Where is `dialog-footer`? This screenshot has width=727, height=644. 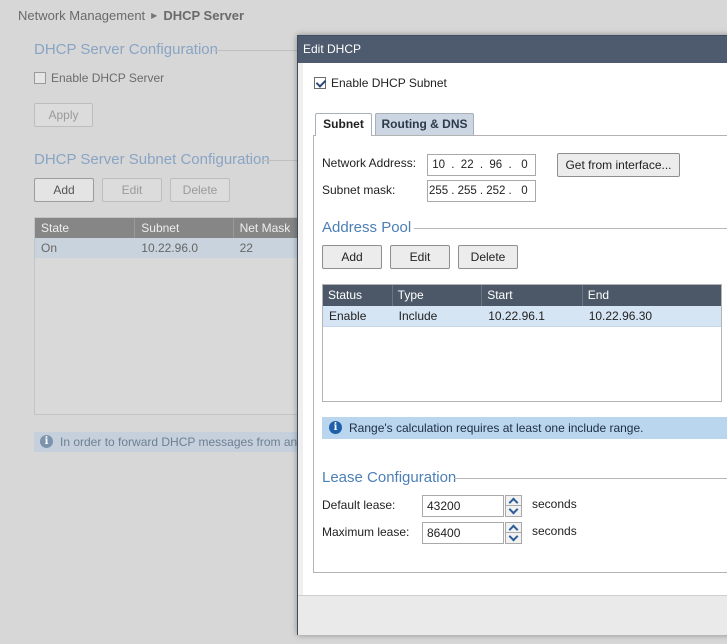
dialog-footer is located at coordinates (512, 615).